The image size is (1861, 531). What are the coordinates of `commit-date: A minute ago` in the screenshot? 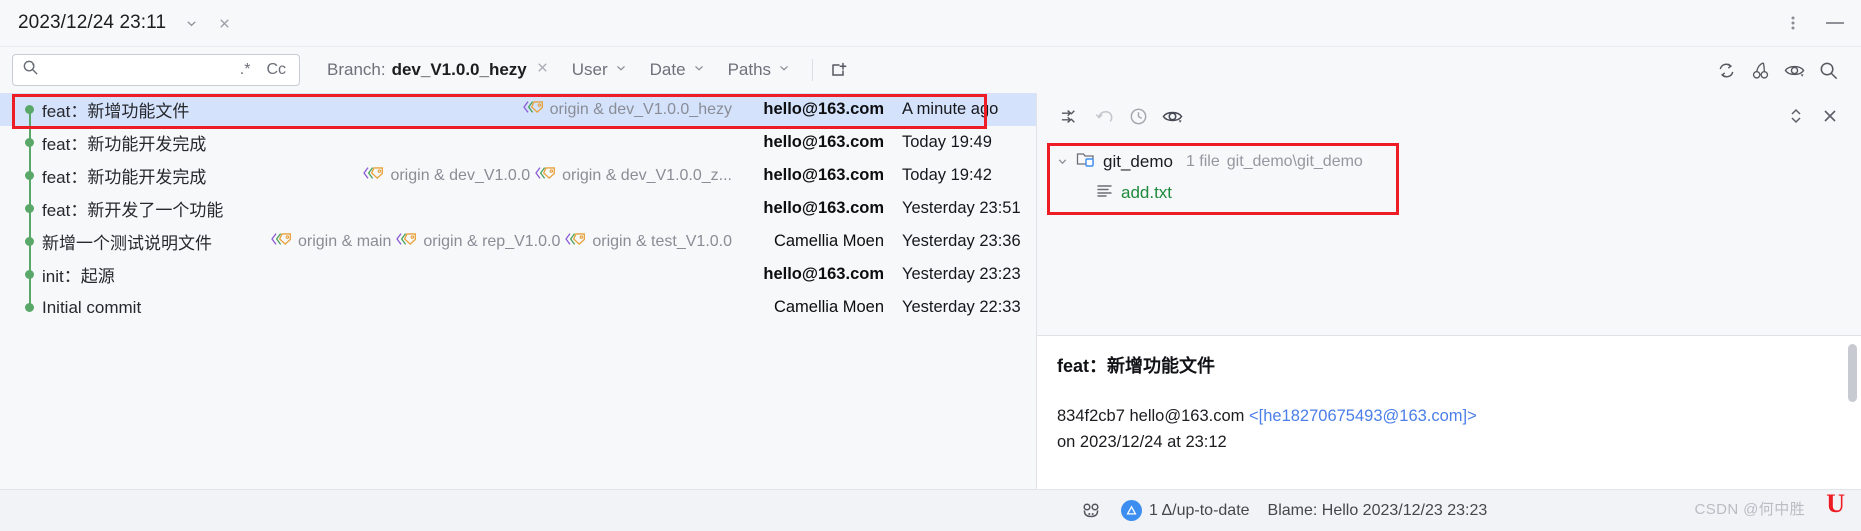 It's located at (950, 109).